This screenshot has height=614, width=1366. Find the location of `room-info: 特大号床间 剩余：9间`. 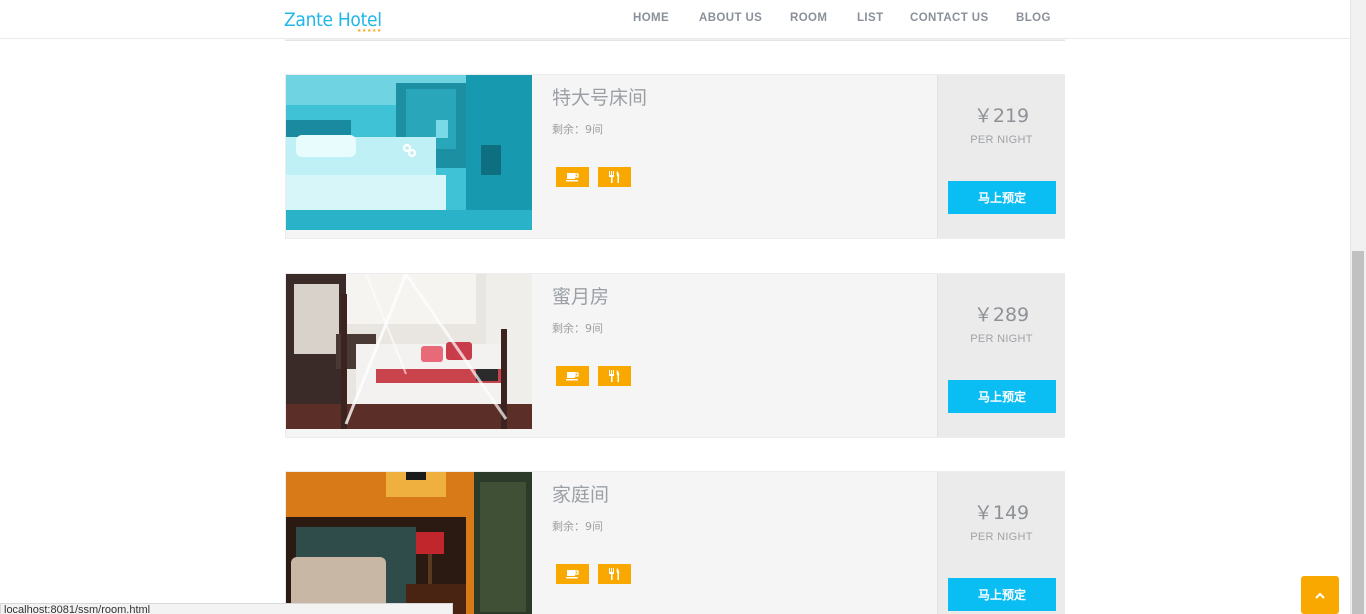

room-info: 特大号床间 剩余：9间 is located at coordinates (734, 156).